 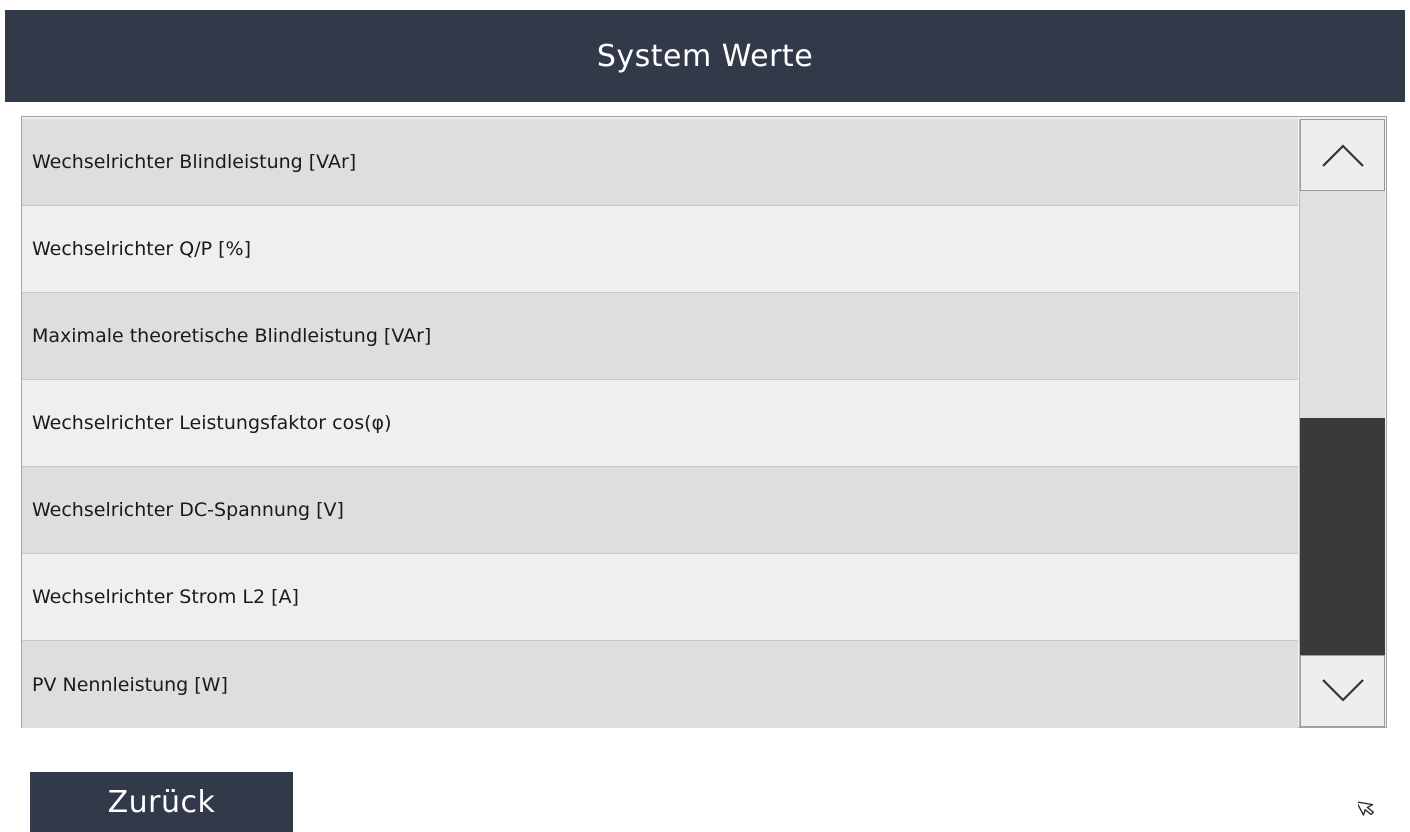 What do you see at coordinates (660, 510) in the screenshot?
I see `list-item: Wechselrichter DC-Spannung [V]` at bounding box center [660, 510].